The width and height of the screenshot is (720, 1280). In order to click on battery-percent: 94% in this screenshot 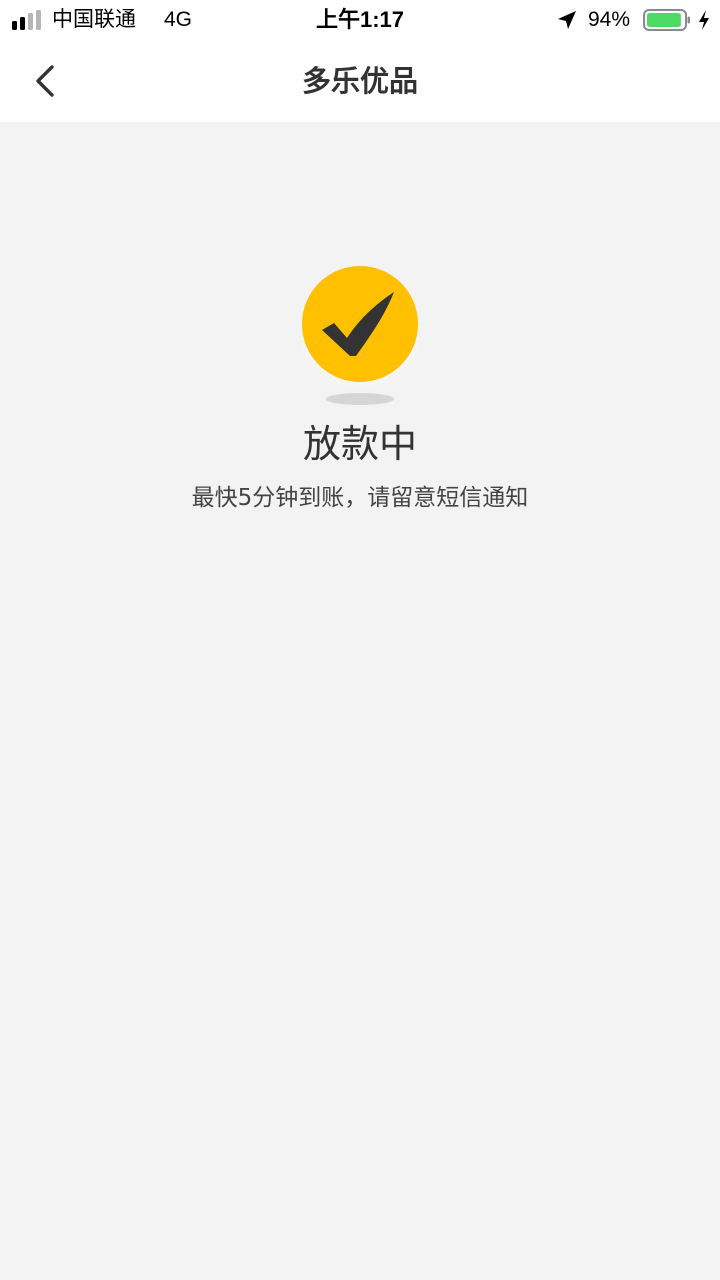, I will do `click(609, 19)`.